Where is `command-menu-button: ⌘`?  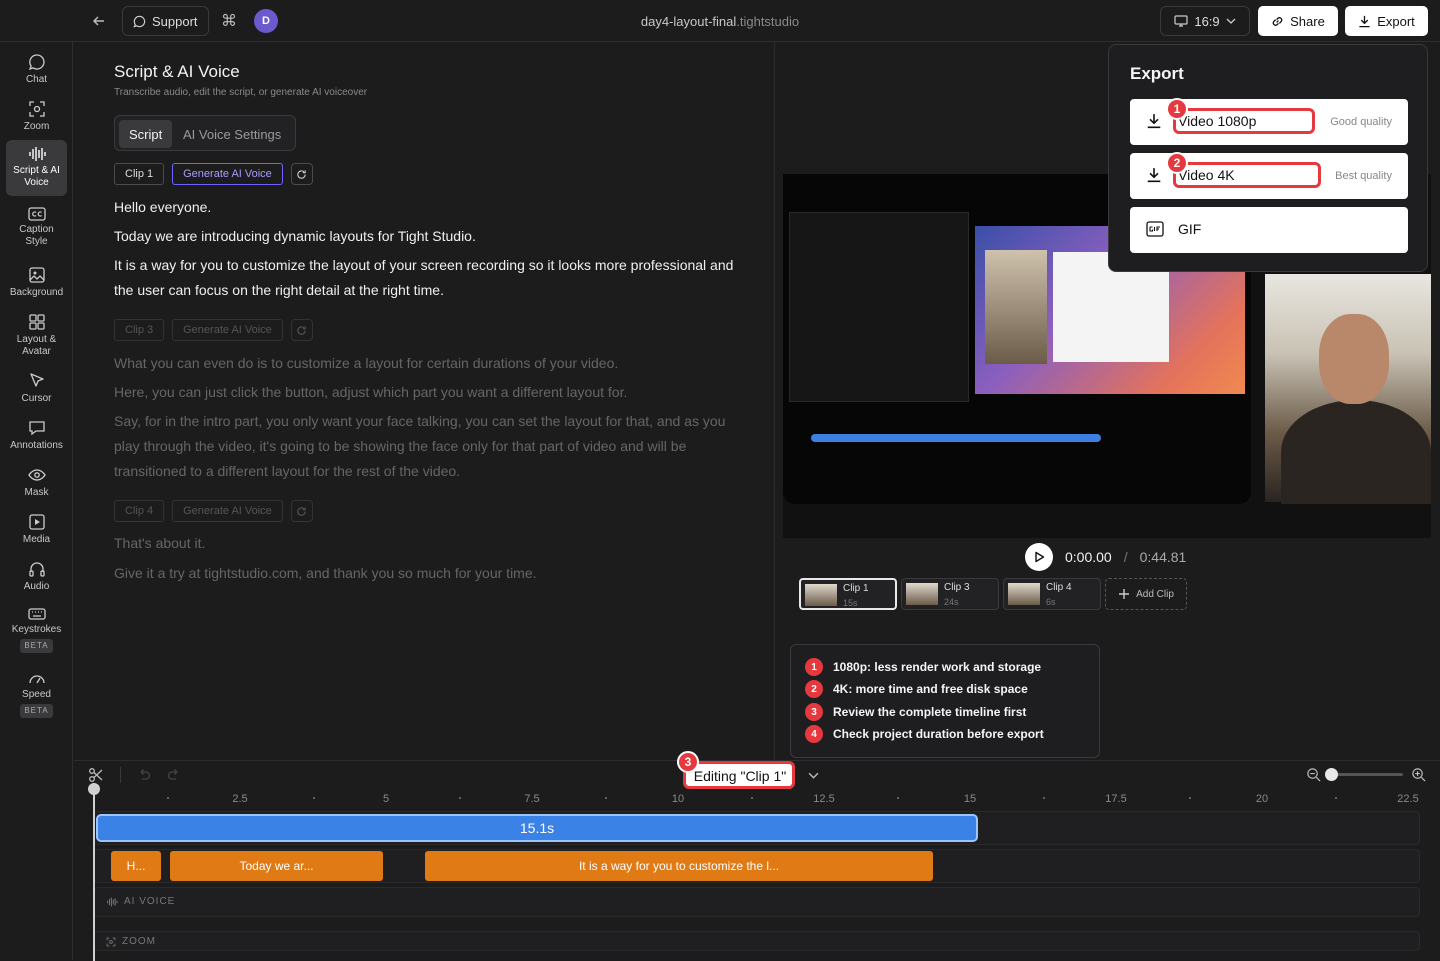 command-menu-button: ⌘ is located at coordinates (229, 21).